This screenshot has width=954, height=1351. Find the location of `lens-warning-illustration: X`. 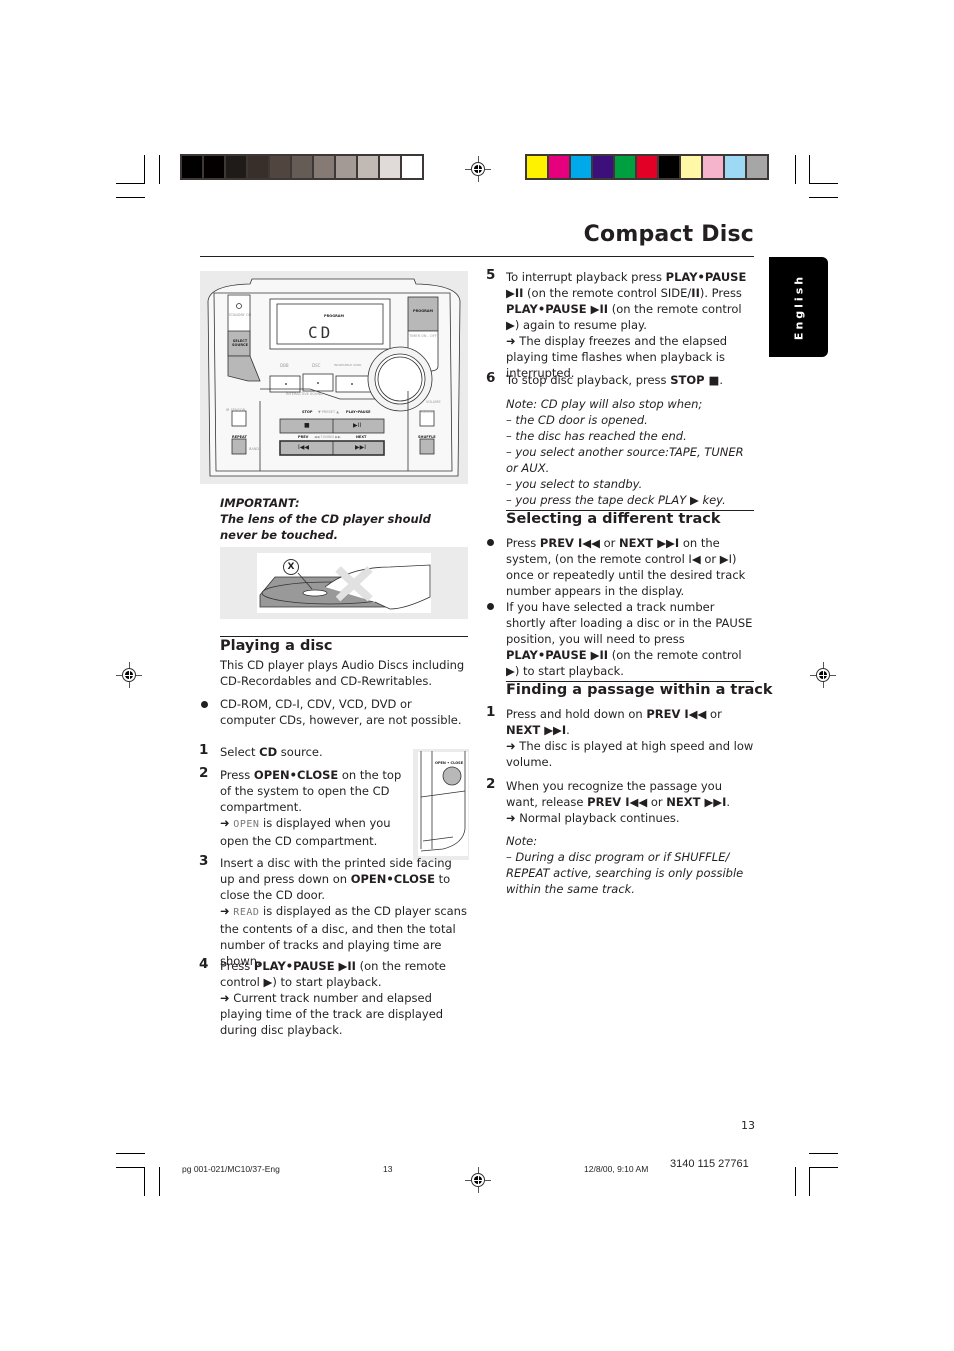

lens-warning-illustration: X is located at coordinates (344, 583).